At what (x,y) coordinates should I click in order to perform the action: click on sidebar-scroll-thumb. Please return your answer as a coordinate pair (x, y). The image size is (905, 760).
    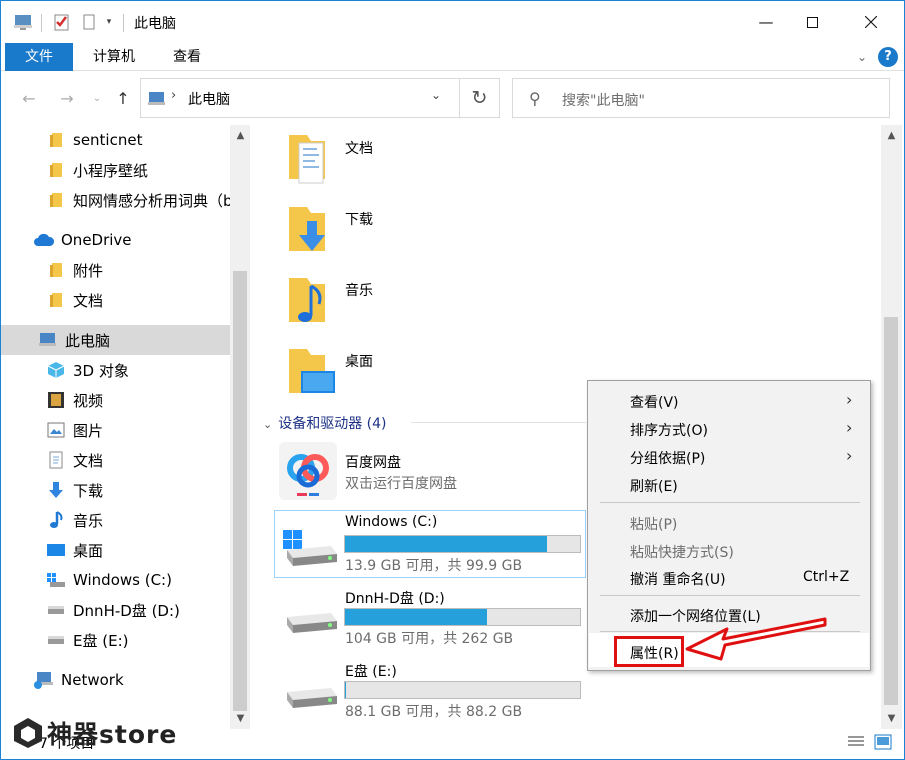
    Looking at the image, I should click on (240, 491).